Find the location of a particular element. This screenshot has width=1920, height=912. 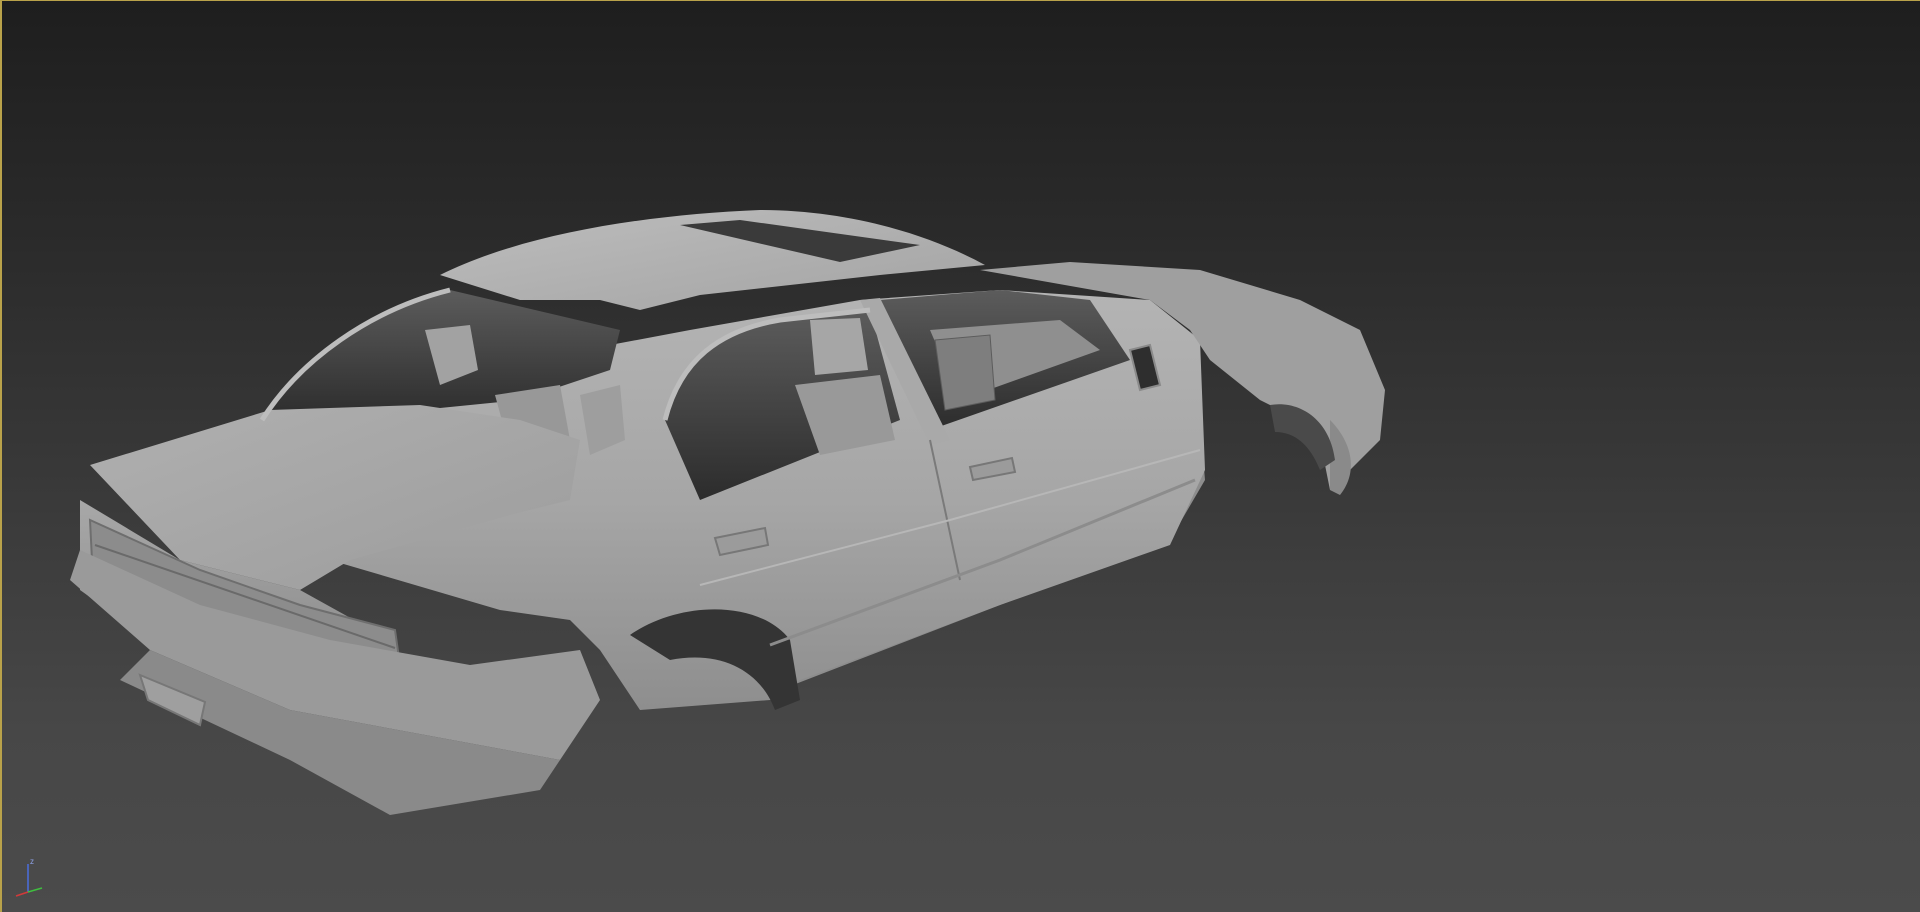

z-axis-label: z is located at coordinates (32, 861).